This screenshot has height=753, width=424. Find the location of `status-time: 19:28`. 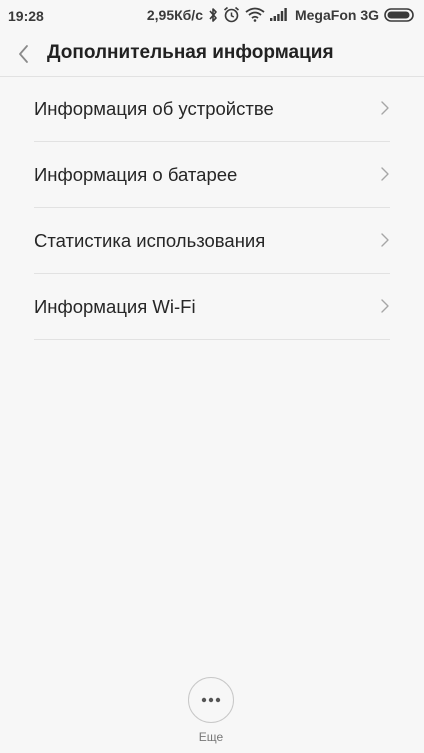

status-time: 19:28 is located at coordinates (26, 16).